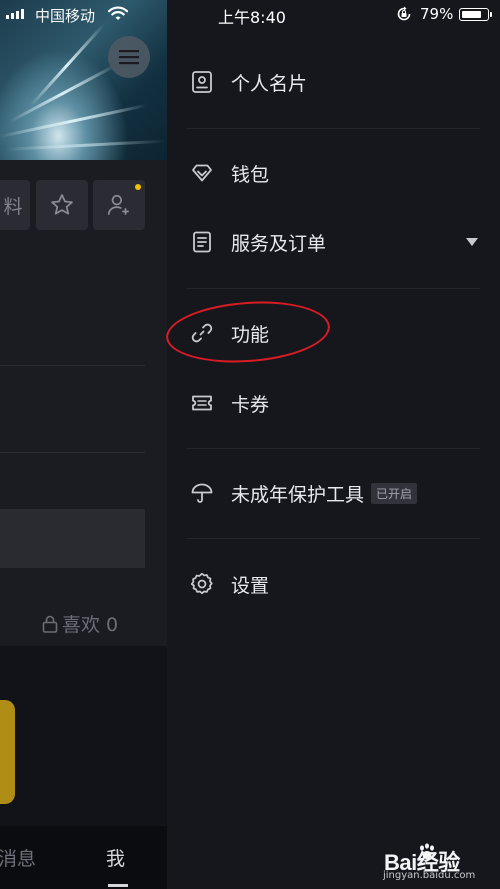 This screenshot has width=500, height=889. I want to click on drawer-item-label: 卡券, so click(250, 404).